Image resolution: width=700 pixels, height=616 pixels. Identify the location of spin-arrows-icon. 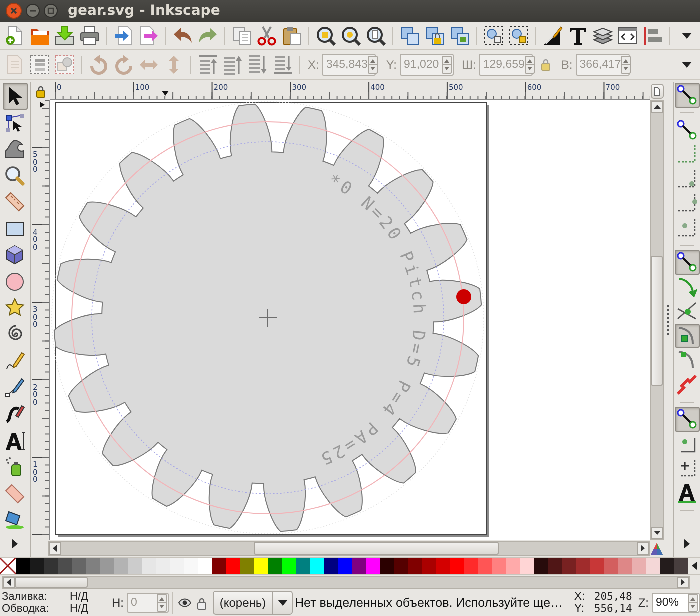
(693, 603).